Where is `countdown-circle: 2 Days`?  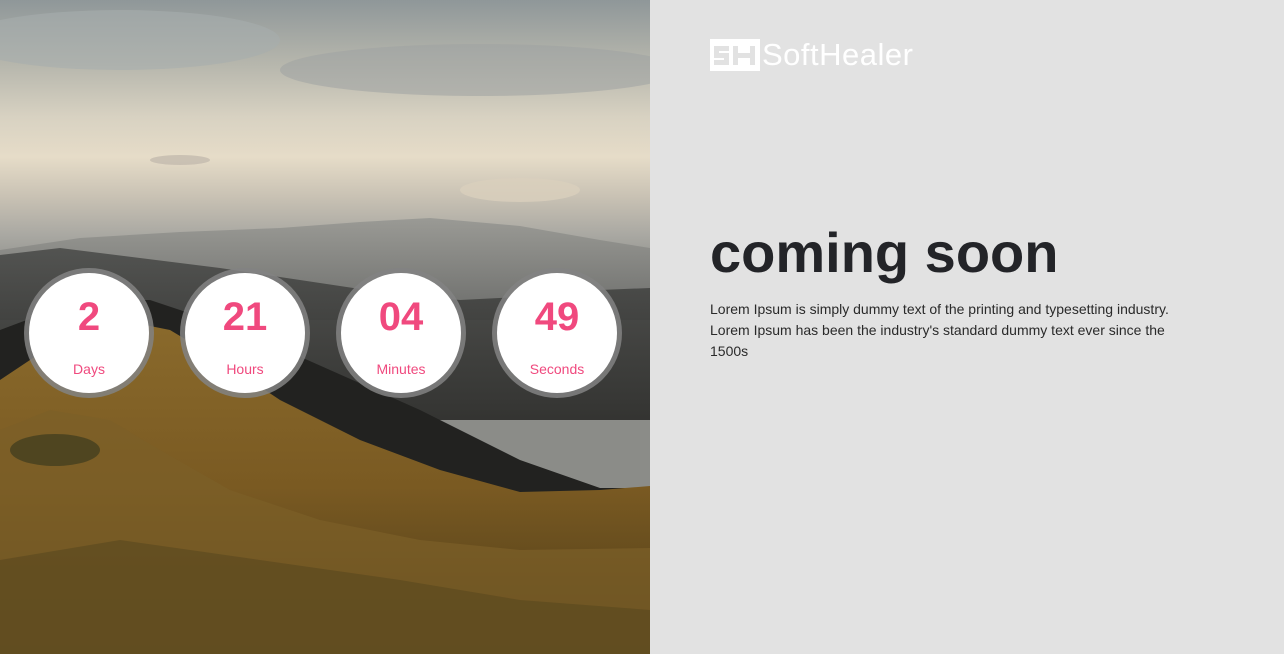
countdown-circle: 2 Days is located at coordinates (89, 333).